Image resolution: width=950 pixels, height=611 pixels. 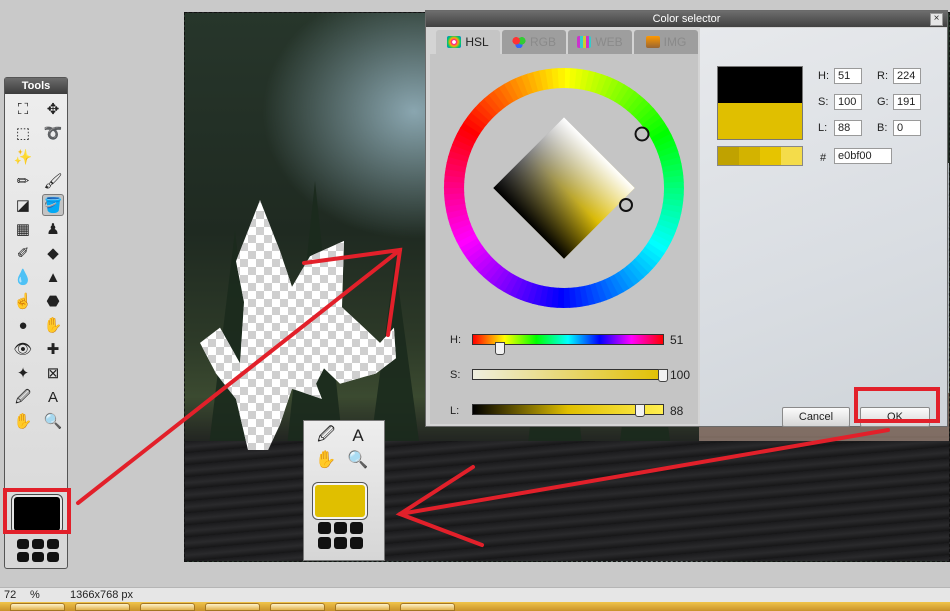 I want to click on sl-marker, so click(x=626, y=205).